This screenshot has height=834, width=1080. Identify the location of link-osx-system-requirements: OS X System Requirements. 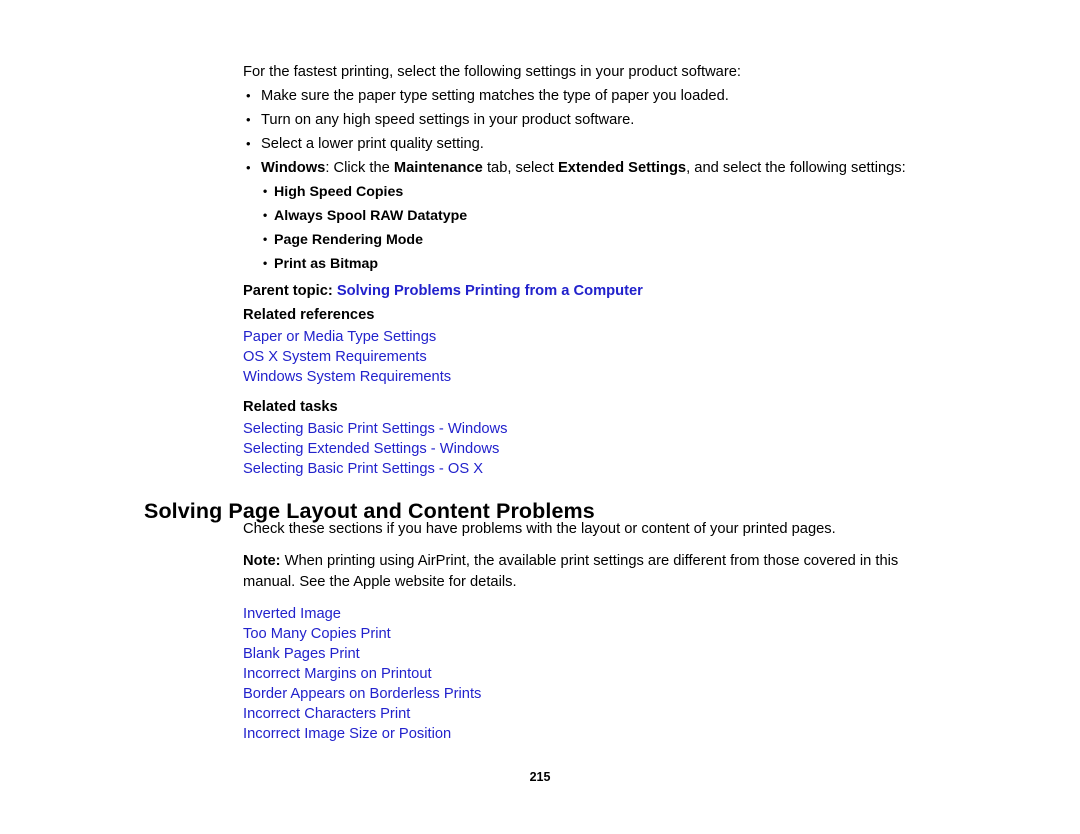
(335, 357).